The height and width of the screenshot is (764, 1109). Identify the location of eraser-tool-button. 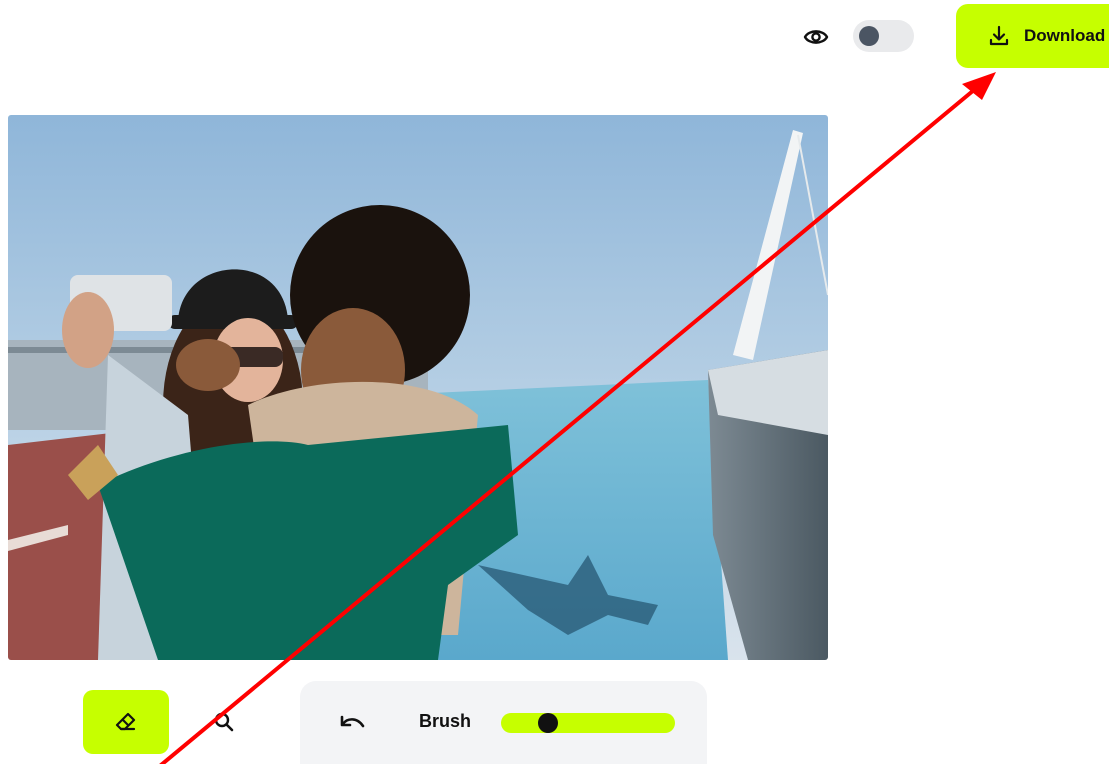
(126, 722).